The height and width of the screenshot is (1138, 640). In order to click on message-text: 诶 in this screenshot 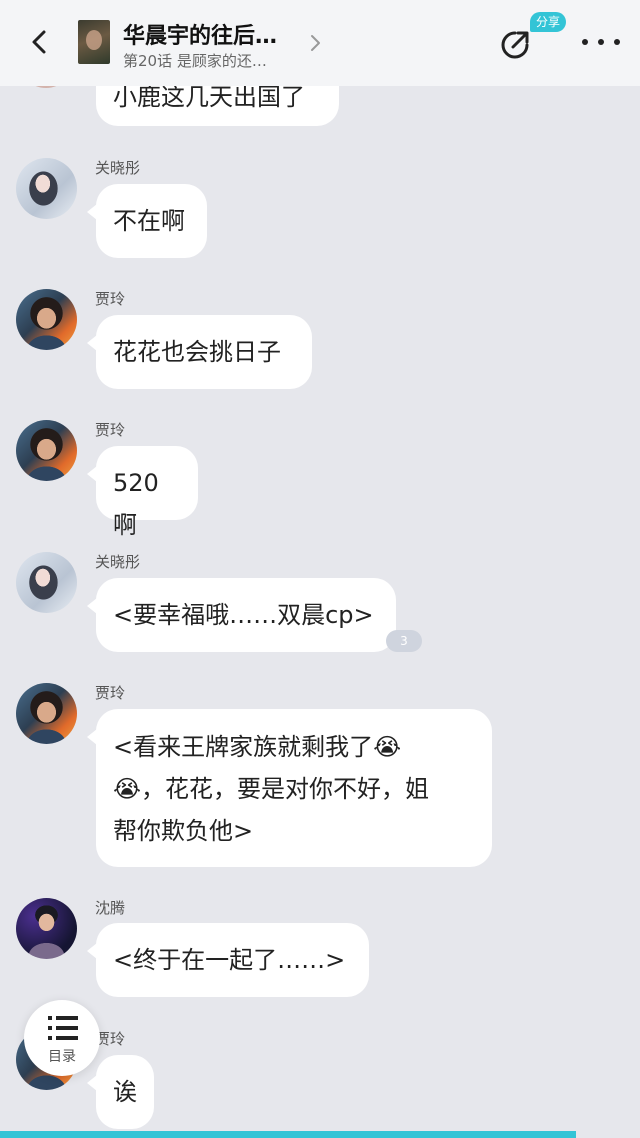, I will do `click(125, 1092)`.